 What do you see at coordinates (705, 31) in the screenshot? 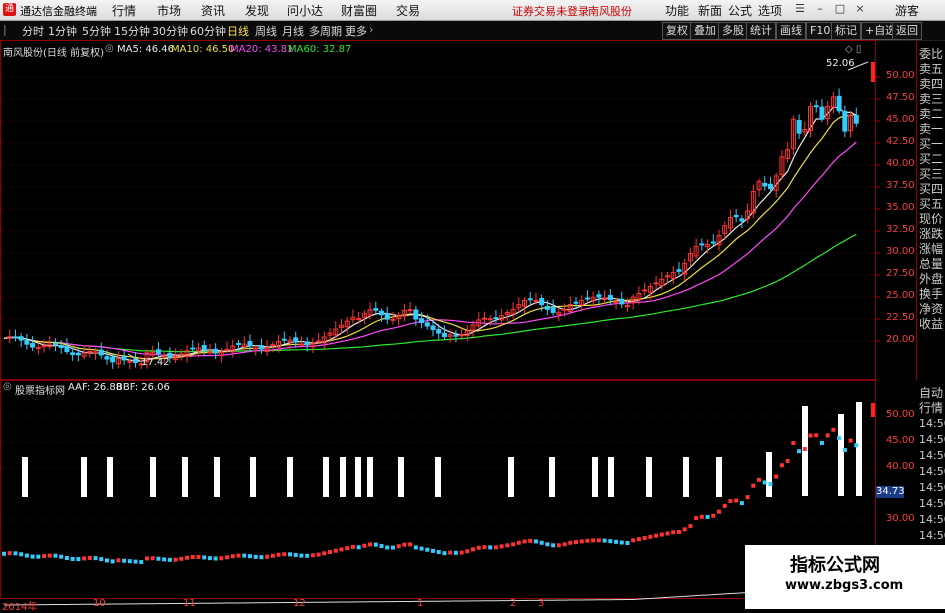
I see `btn-diejia: 叠加` at bounding box center [705, 31].